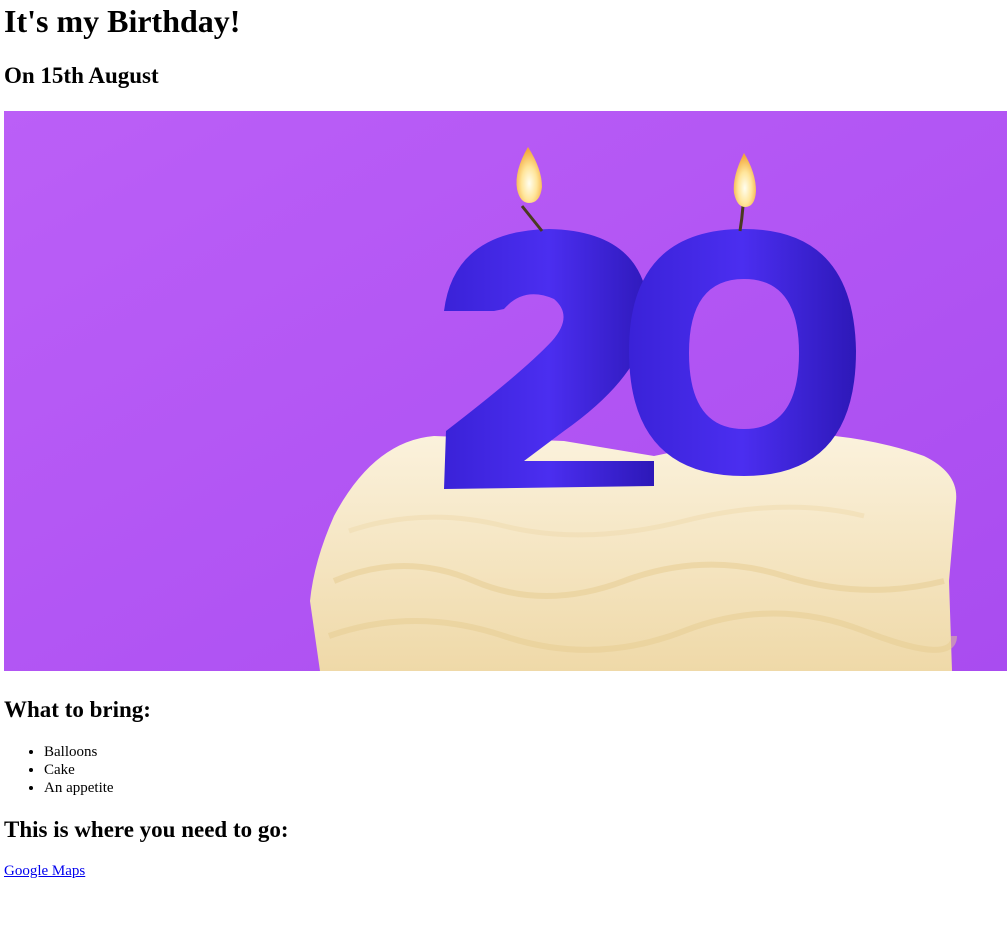  I want to click on google-maps-link: Google Maps, so click(44, 871).